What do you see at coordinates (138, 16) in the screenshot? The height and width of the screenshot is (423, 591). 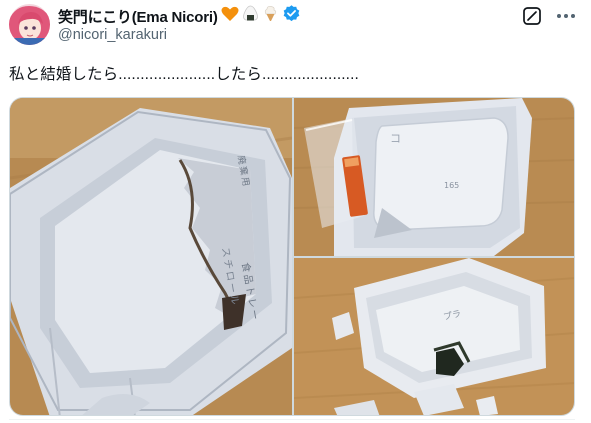 I see `author-display-name: 笑門にこり(Ema Nicori)` at bounding box center [138, 16].